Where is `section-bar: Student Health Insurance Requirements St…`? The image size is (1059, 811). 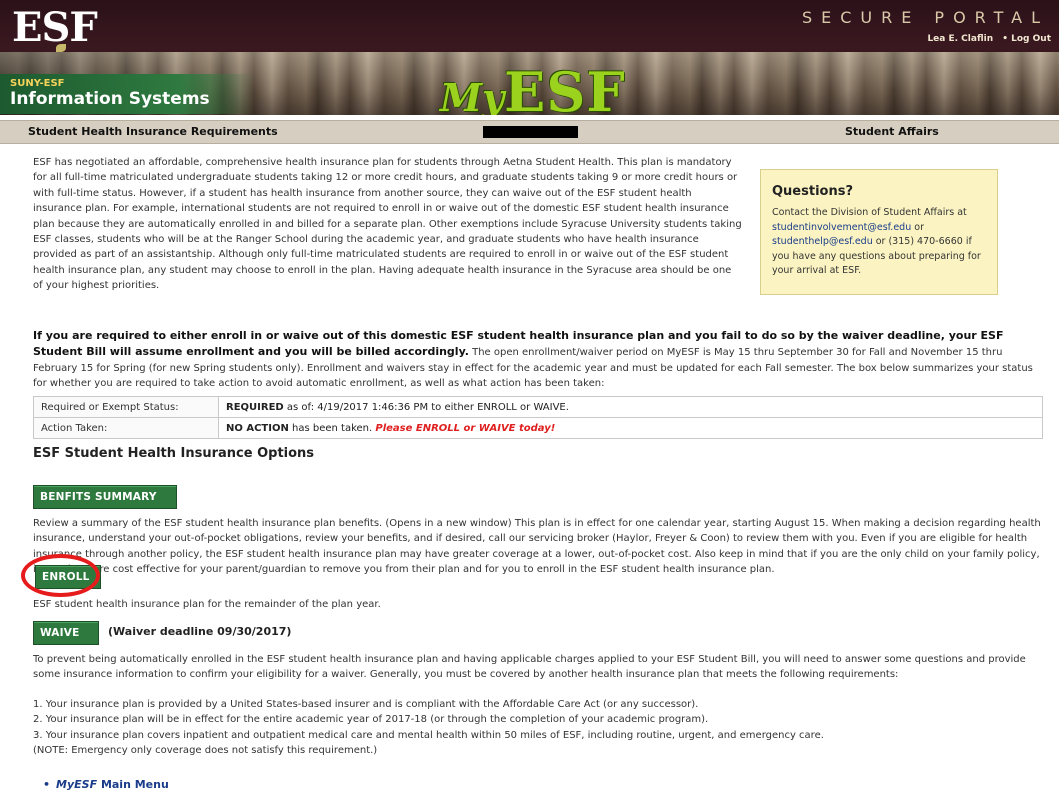 section-bar: Student Health Insurance Requirements St… is located at coordinates (529, 132).